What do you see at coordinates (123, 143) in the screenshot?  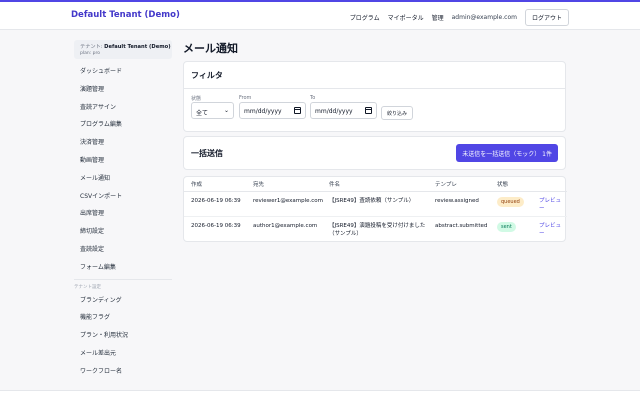 I see `sidebar-item-payments: 決済管理` at bounding box center [123, 143].